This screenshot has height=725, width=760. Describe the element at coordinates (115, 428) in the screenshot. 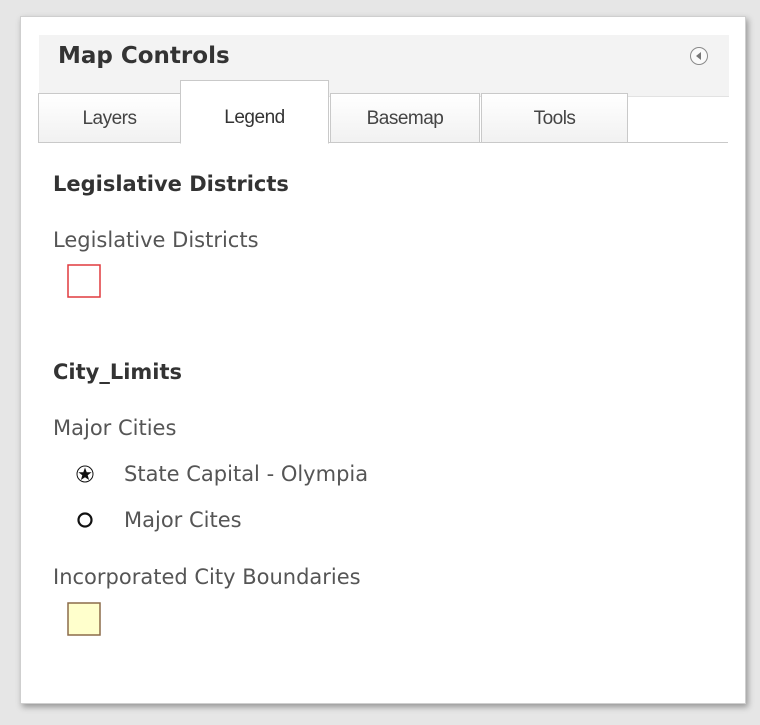

I see `legend-layer-label-major-cities: Major Cities` at that location.